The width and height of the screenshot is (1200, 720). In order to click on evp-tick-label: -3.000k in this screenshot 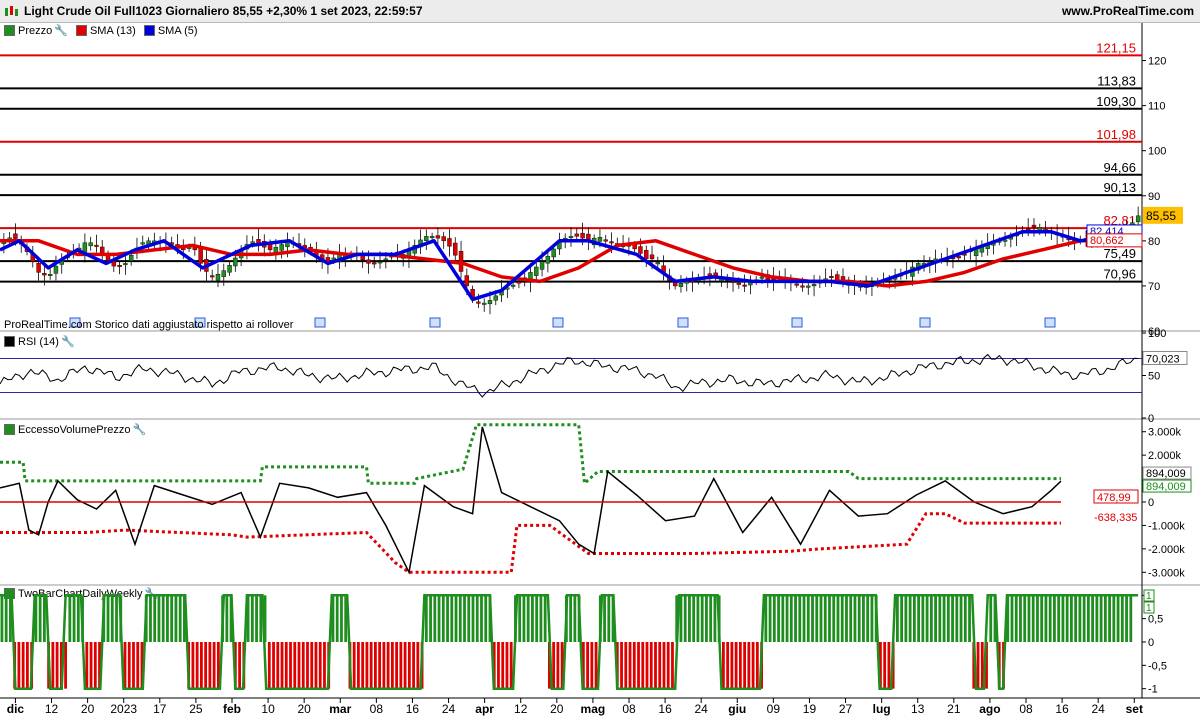, I will do `click(1166, 573)`.